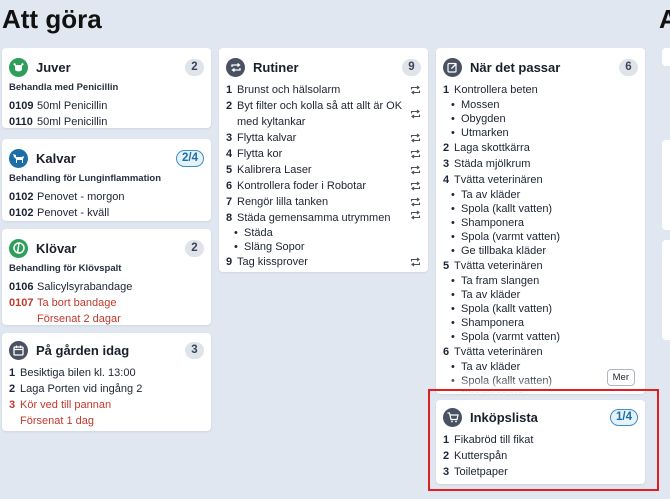  What do you see at coordinates (302, 186) in the screenshot?
I see `item-text: Kontrollera foder i Robotar` at bounding box center [302, 186].